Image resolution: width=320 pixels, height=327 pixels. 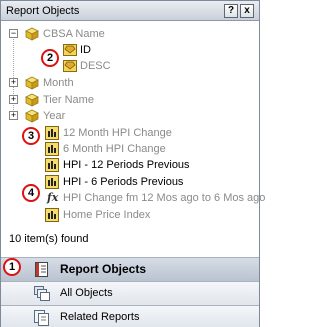 I want to click on tree-item-year: + Year, so click(x=130, y=116).